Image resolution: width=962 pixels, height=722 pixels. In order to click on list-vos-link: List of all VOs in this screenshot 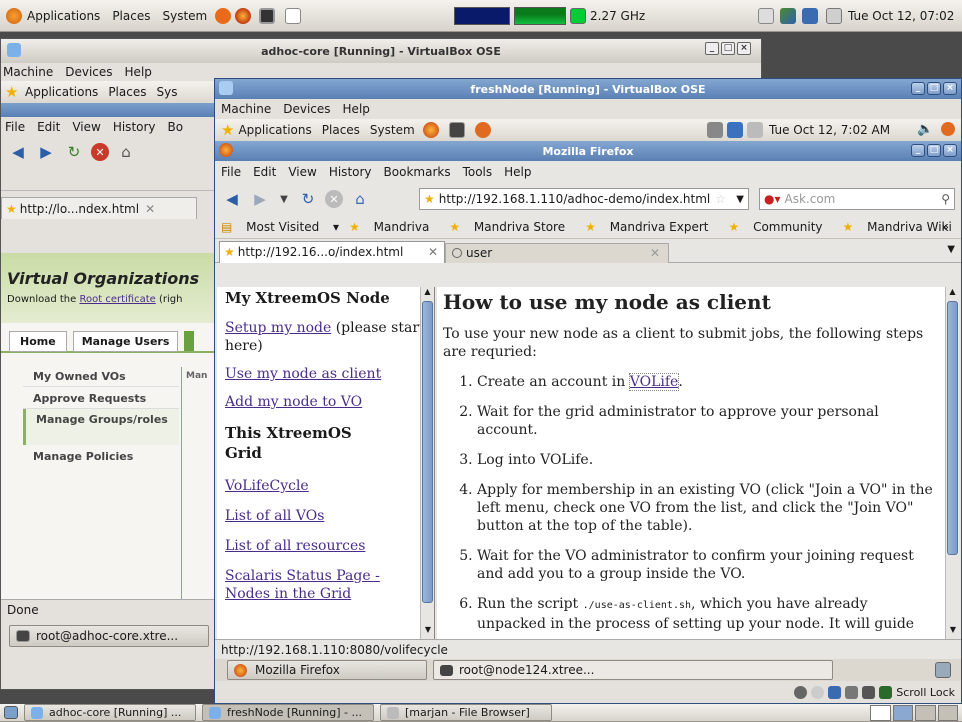, I will do `click(274, 516)`.